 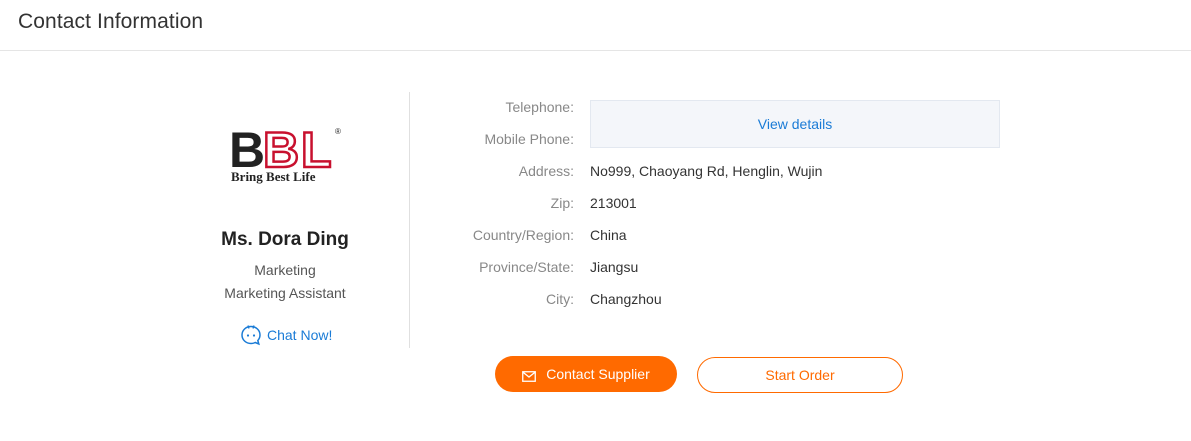 What do you see at coordinates (285, 239) in the screenshot?
I see `contact-name: Ms. Dora Ding` at bounding box center [285, 239].